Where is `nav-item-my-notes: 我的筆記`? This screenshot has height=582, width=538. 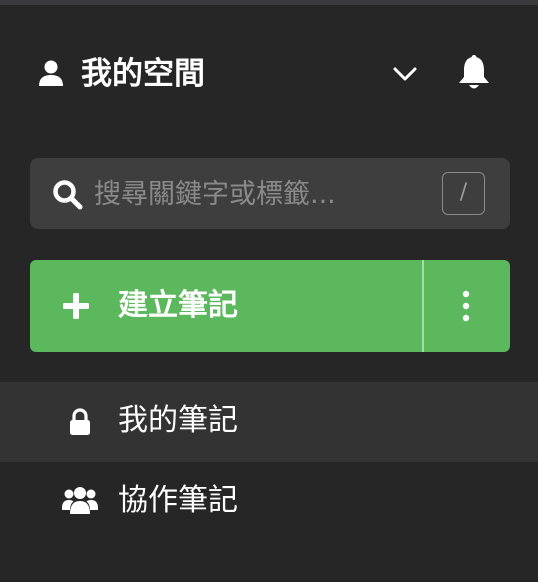 nav-item-my-notes: 我的筆記 is located at coordinates (269, 422).